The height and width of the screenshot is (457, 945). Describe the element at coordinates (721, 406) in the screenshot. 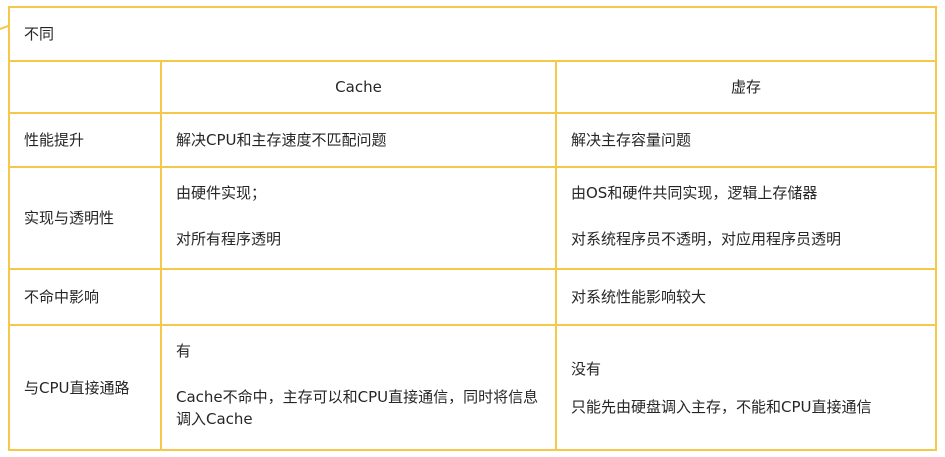

I see `cell-text: 只能先由硬盘调入主存，不能和CPU直接通信` at that location.